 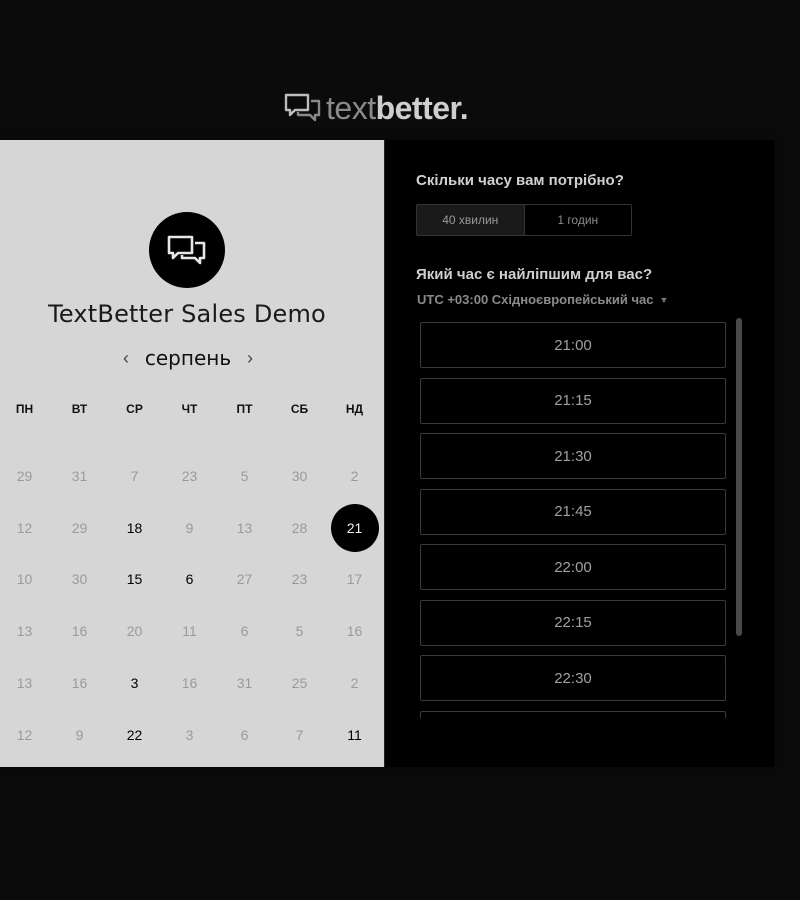 What do you see at coordinates (24, 579) in the screenshot?
I see `calendar-day: 10` at bounding box center [24, 579].